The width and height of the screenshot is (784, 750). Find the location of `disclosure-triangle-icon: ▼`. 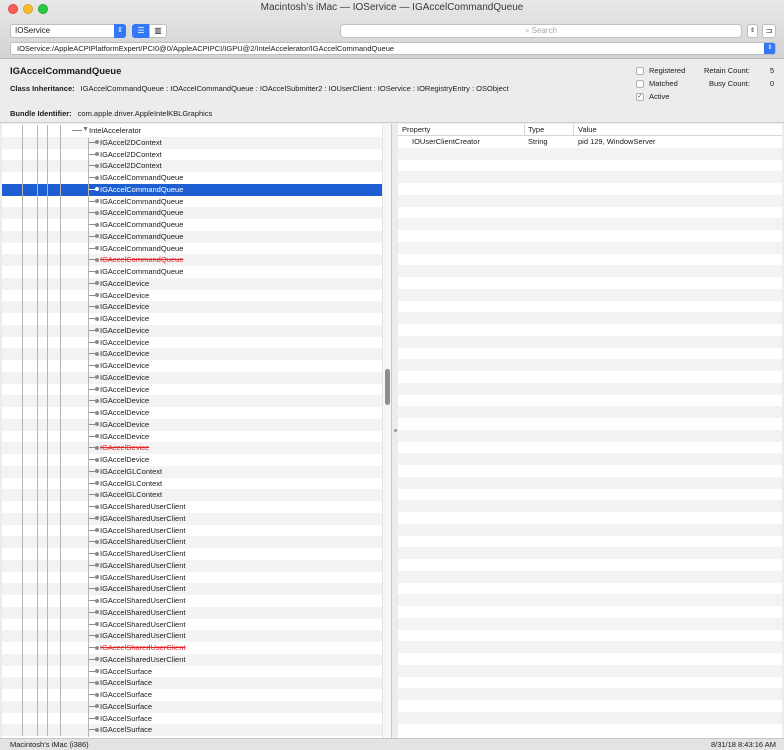

disclosure-triangle-icon: ▼ is located at coordinates (85, 129).